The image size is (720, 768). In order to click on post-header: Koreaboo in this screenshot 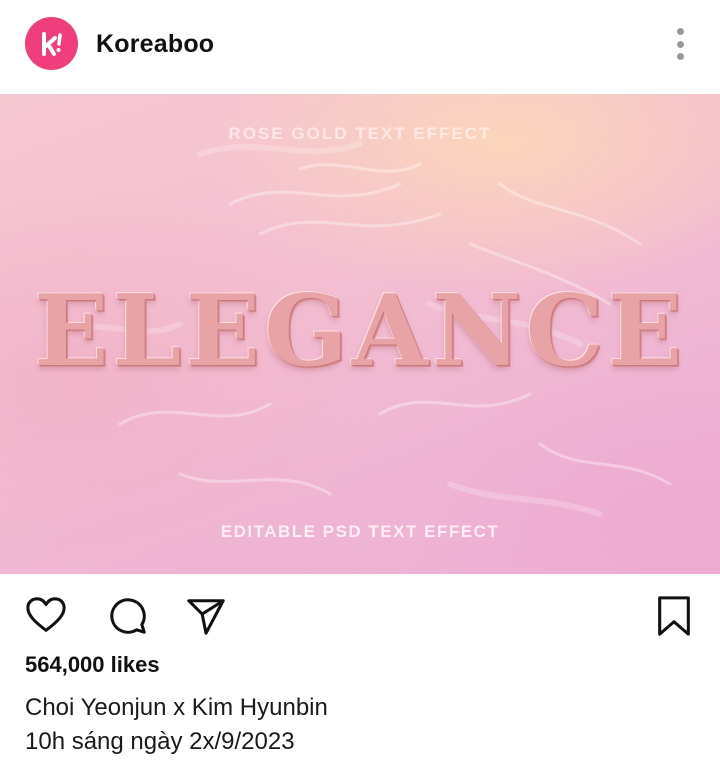, I will do `click(360, 47)`.